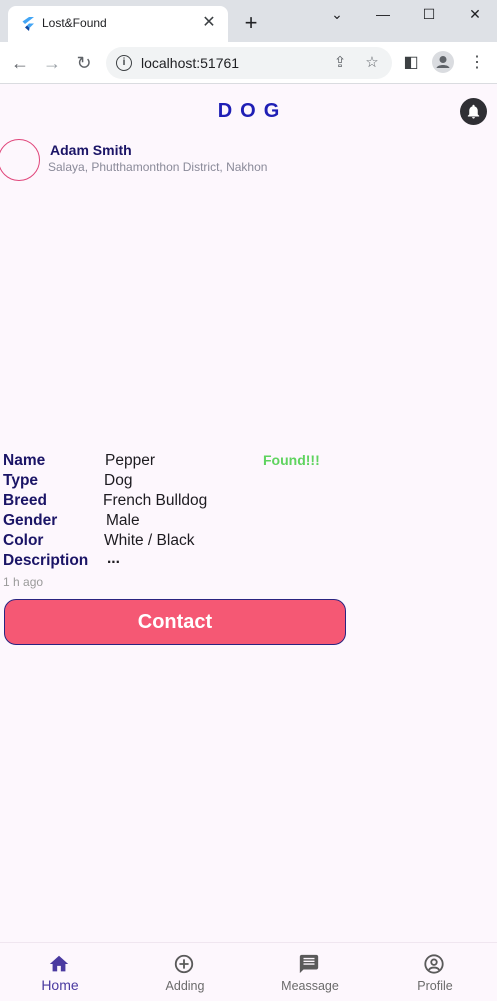 This screenshot has height=1001, width=497. I want to click on browser-tabstrip: Lost&Found ✕ + ⌄ — ☐ ✕, so click(248, 21).